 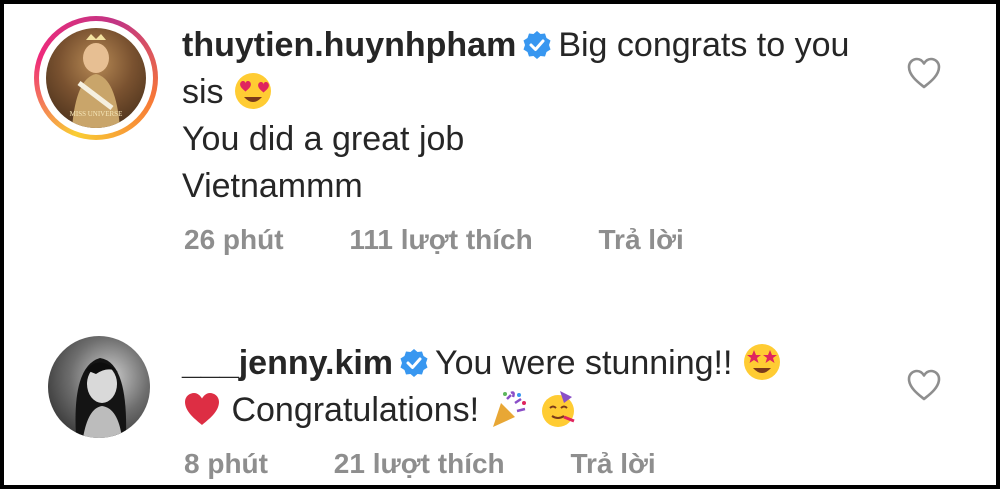 I want to click on party-popper-emoji, so click(x=509, y=409).